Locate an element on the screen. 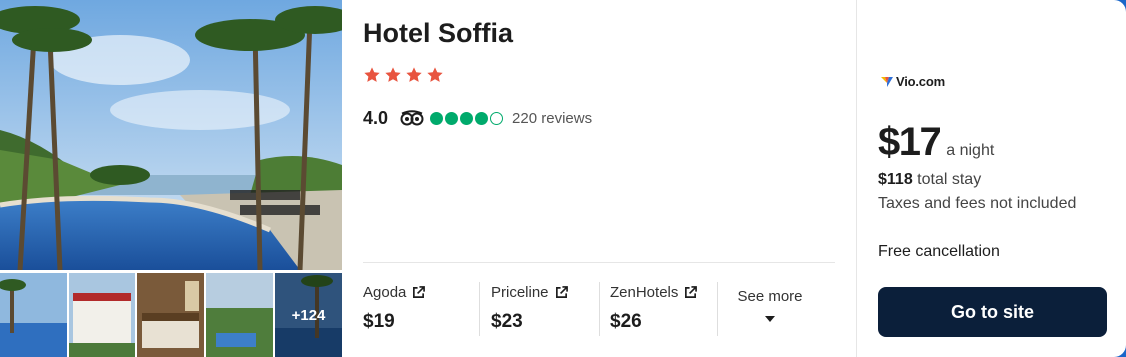  provider-price: $26 is located at coordinates (626, 321).